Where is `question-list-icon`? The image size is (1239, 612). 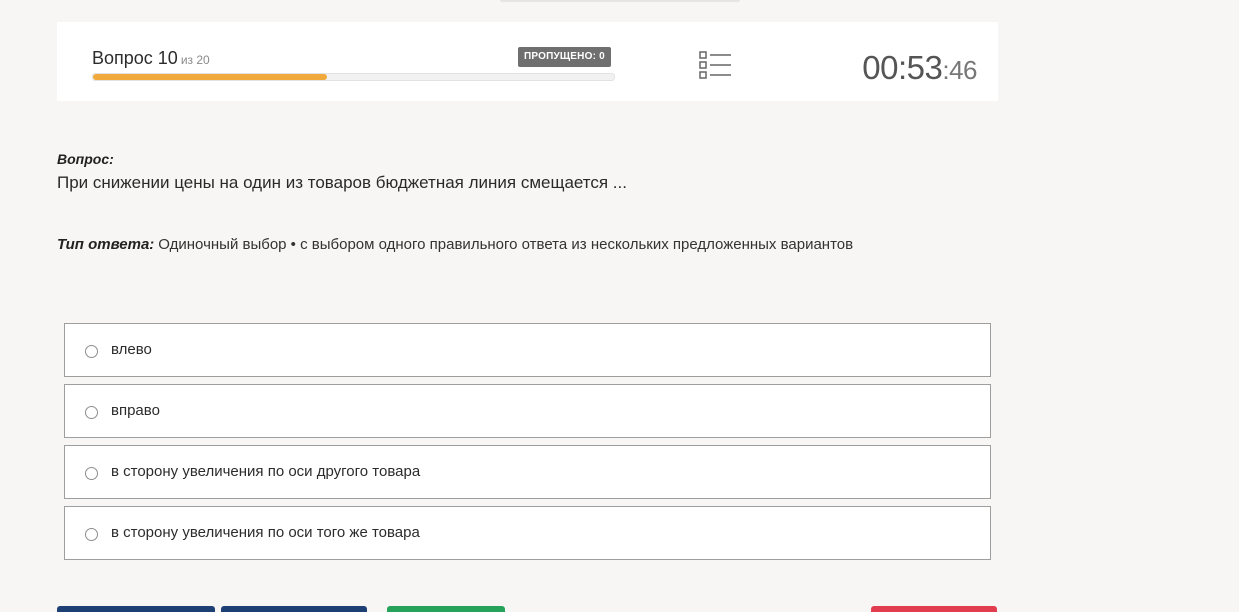 question-list-icon is located at coordinates (715, 65).